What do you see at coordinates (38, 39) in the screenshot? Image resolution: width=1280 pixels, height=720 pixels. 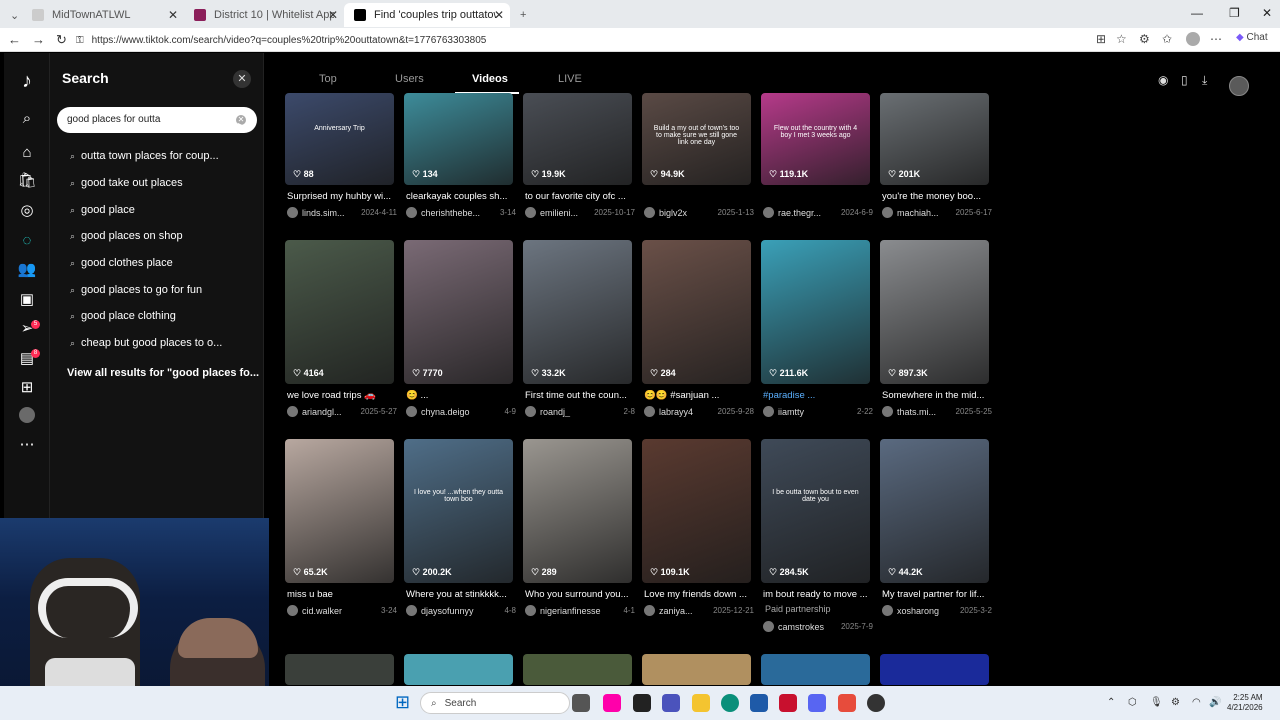 I see `forward-icon: →` at bounding box center [38, 39].